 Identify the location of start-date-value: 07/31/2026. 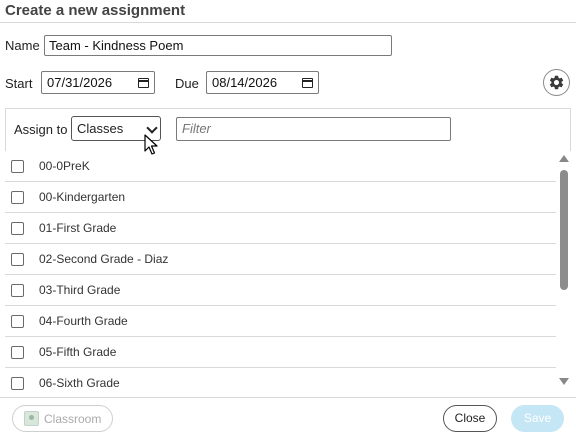
(80, 82).